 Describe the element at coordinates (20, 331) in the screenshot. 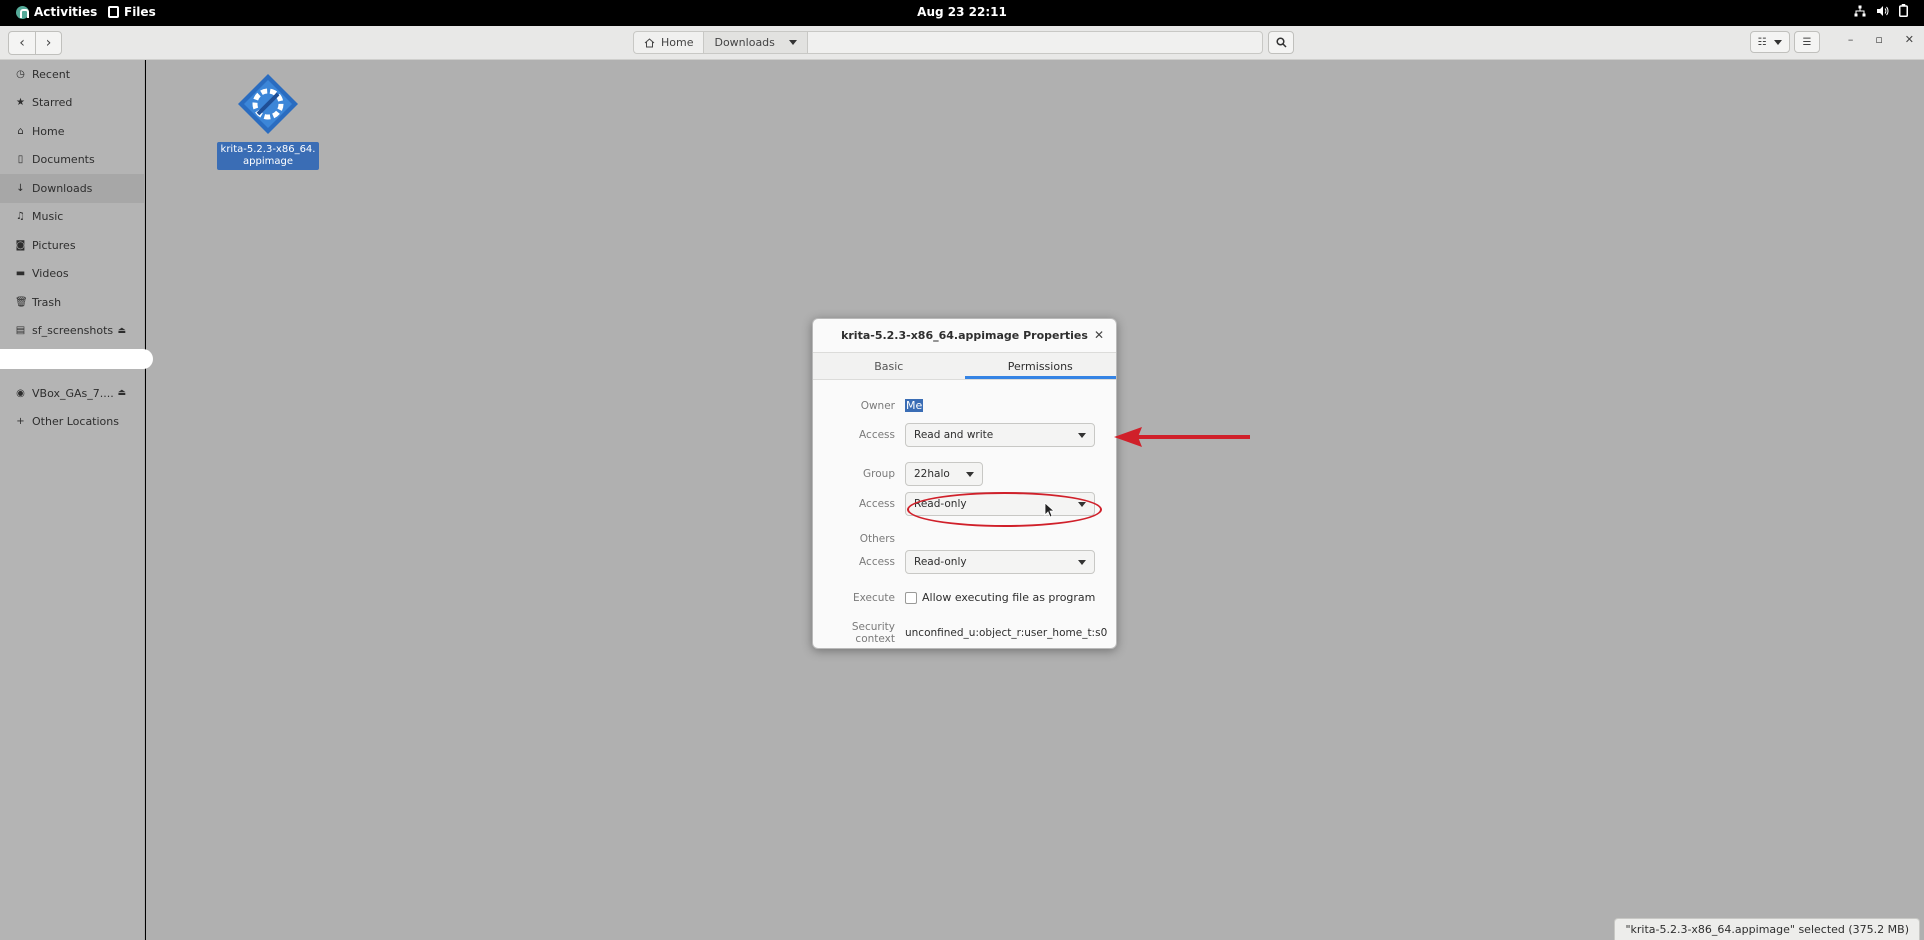

I see `drive-icon: ▤` at that location.